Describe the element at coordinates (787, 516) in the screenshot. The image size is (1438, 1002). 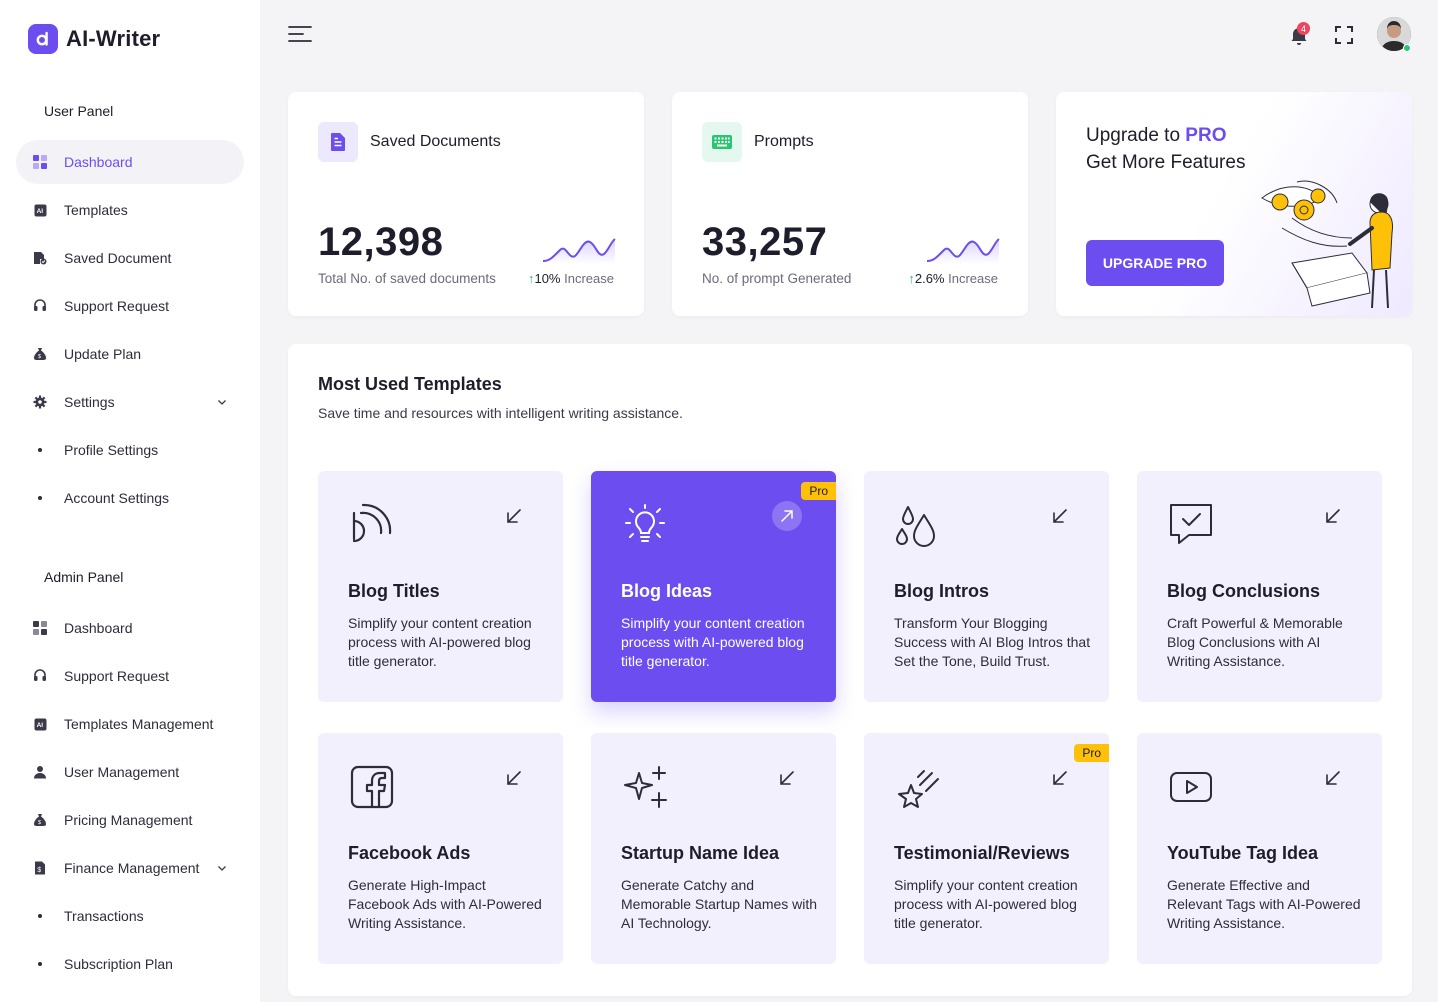
I see `arrow-up-right-icon` at that location.